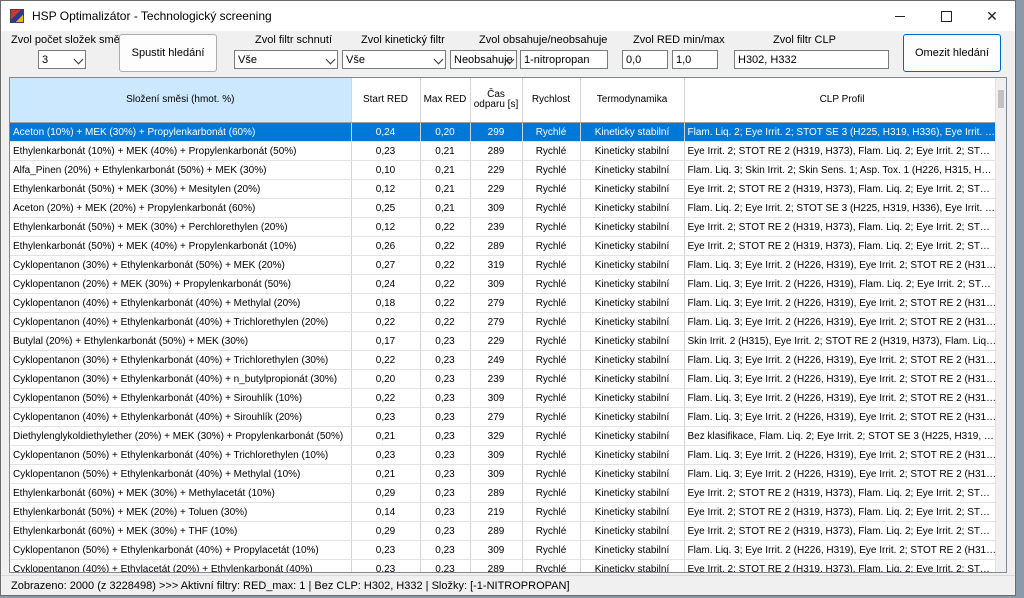 This screenshot has width=1024, height=598. What do you see at coordinates (445, 151) in the screenshot?
I see `table-cell: 0,21` at bounding box center [445, 151].